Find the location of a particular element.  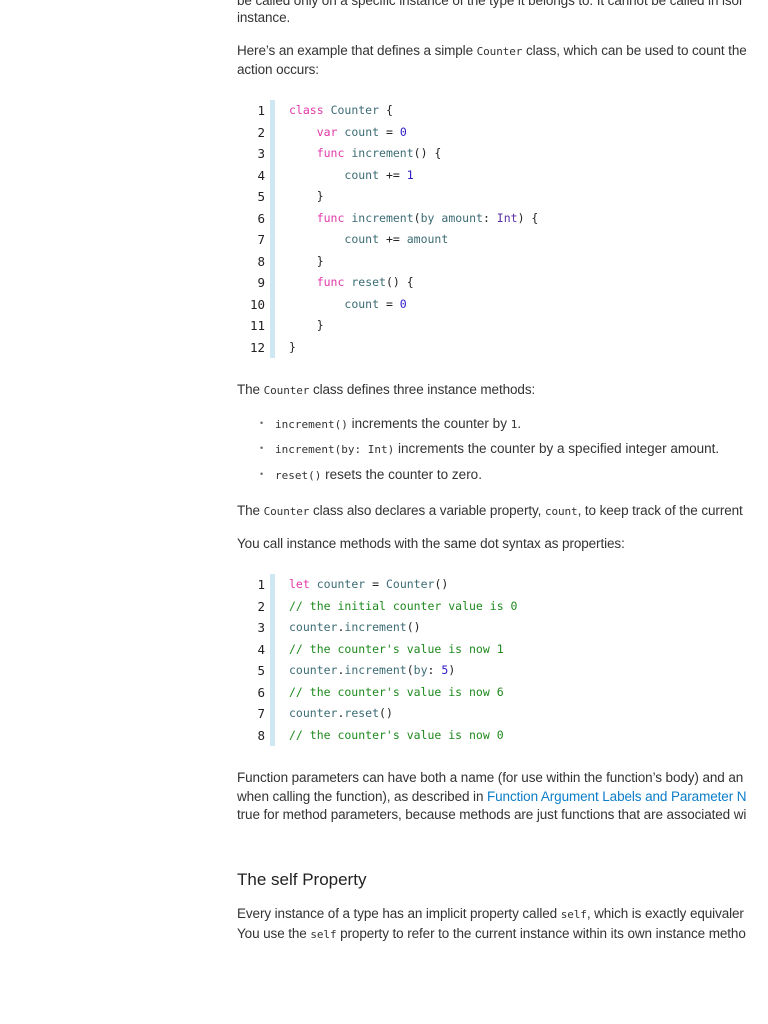

line-number: 7 is located at coordinates (261, 713).